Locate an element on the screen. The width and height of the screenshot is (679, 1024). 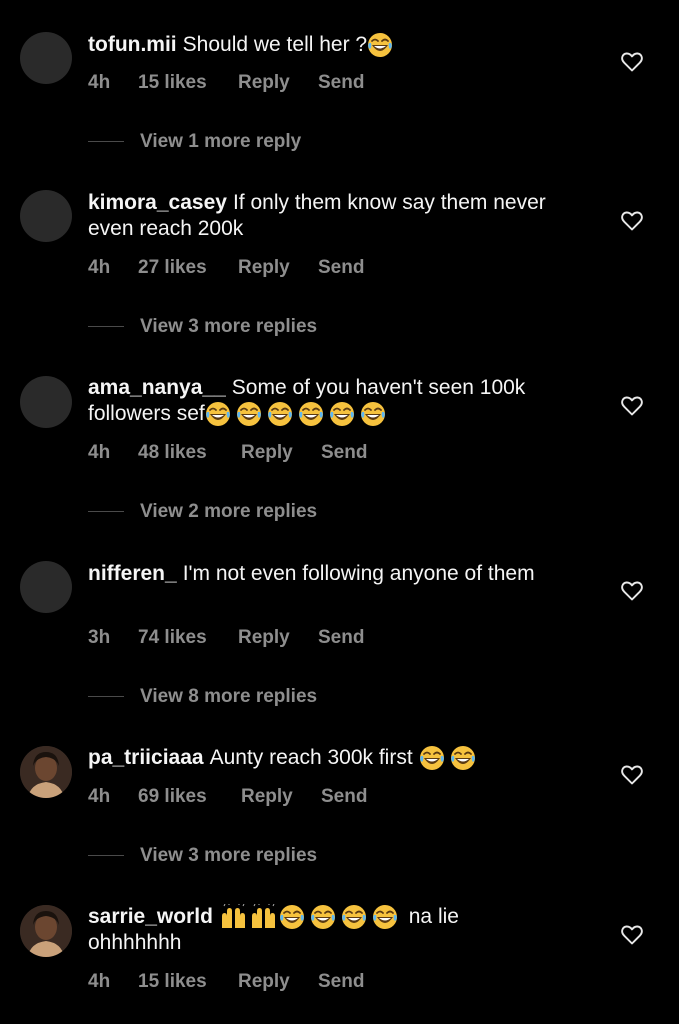
comment-likes: 48 likes is located at coordinates (189, 453).